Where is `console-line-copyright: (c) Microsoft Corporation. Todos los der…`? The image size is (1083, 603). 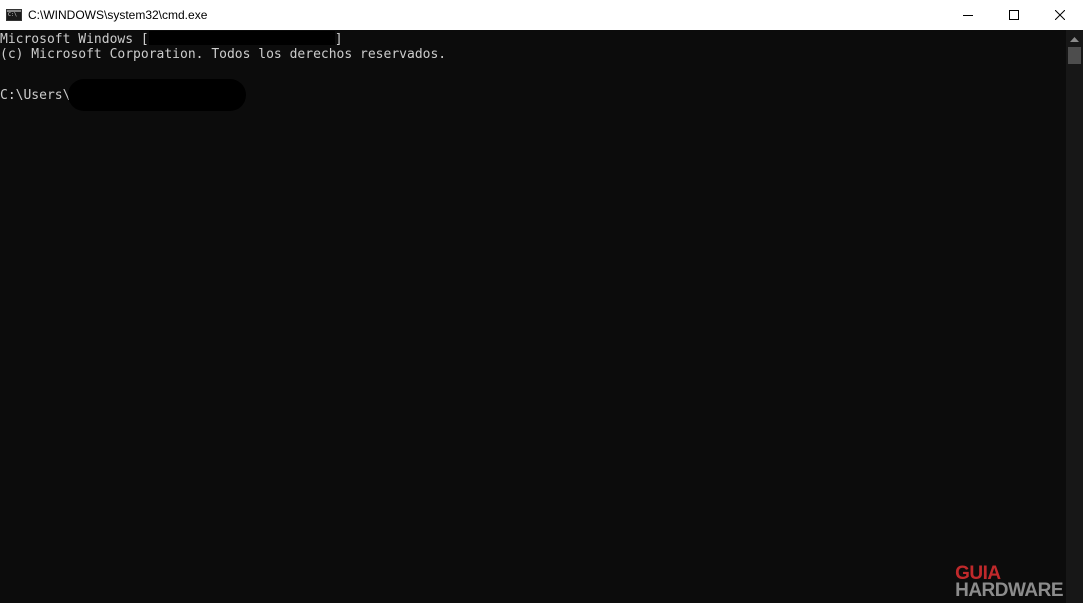 console-line-copyright: (c) Microsoft Corporation. Todos los der… is located at coordinates (223, 54).